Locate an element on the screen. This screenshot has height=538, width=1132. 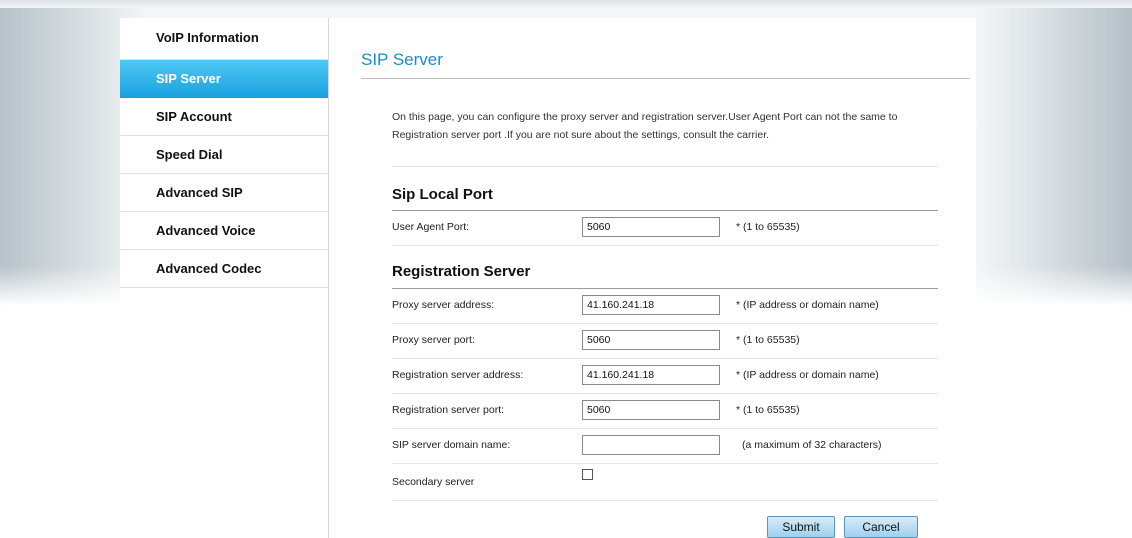
user-agent-port-label: User Agent Port: is located at coordinates (431, 227).